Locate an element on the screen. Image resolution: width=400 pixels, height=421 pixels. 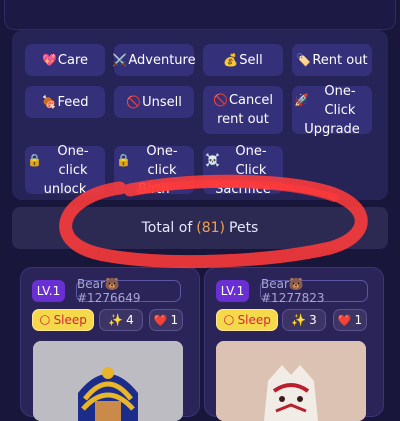
top-frame is located at coordinates (200, 15).